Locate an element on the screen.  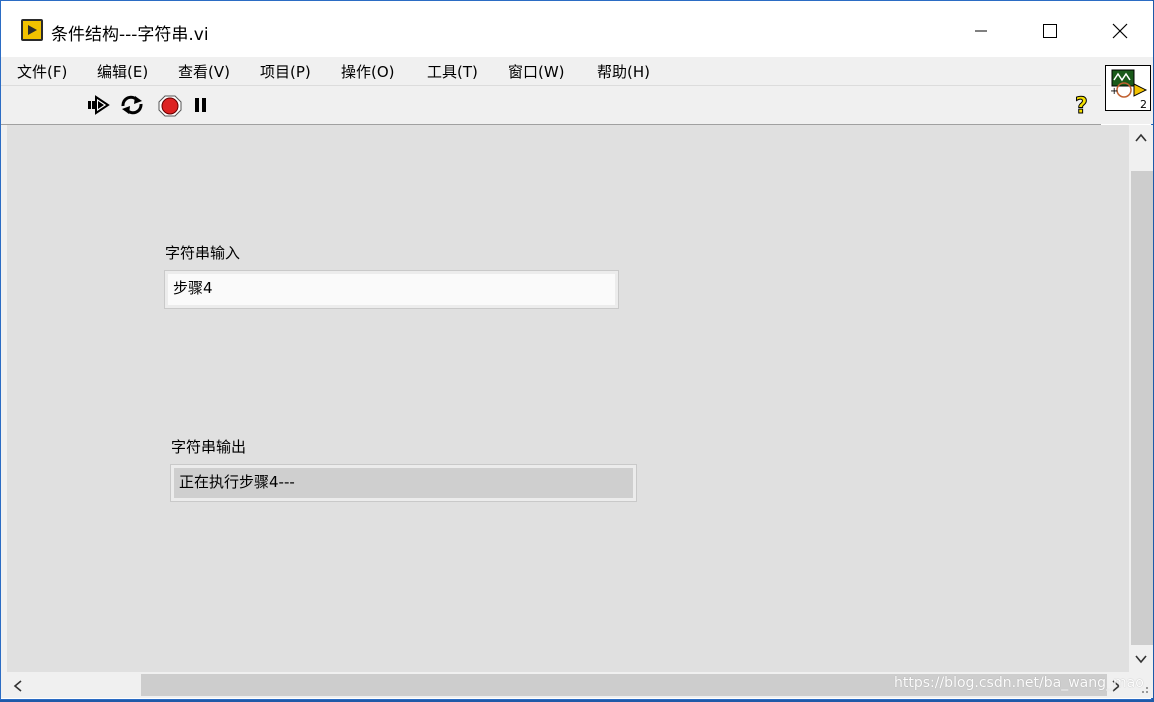
vi-connector-icon: + 2 is located at coordinates (1129, 90).